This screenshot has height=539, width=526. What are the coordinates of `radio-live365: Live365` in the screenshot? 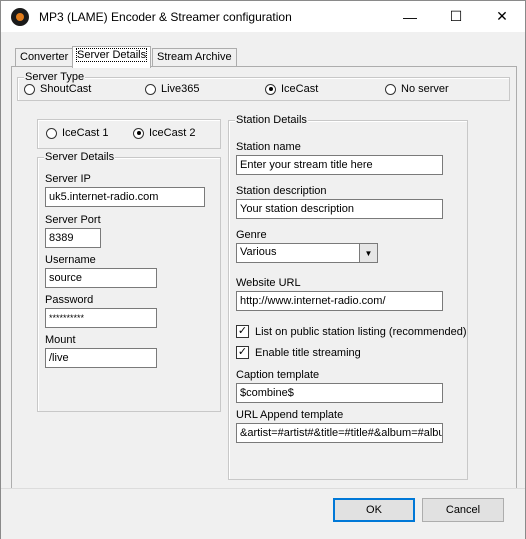 It's located at (172, 89).